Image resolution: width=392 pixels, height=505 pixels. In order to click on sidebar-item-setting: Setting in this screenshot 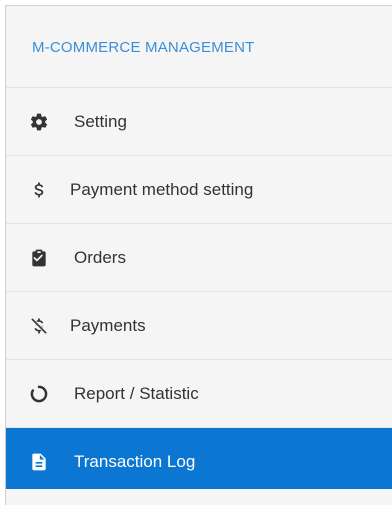, I will do `click(199, 122)`.